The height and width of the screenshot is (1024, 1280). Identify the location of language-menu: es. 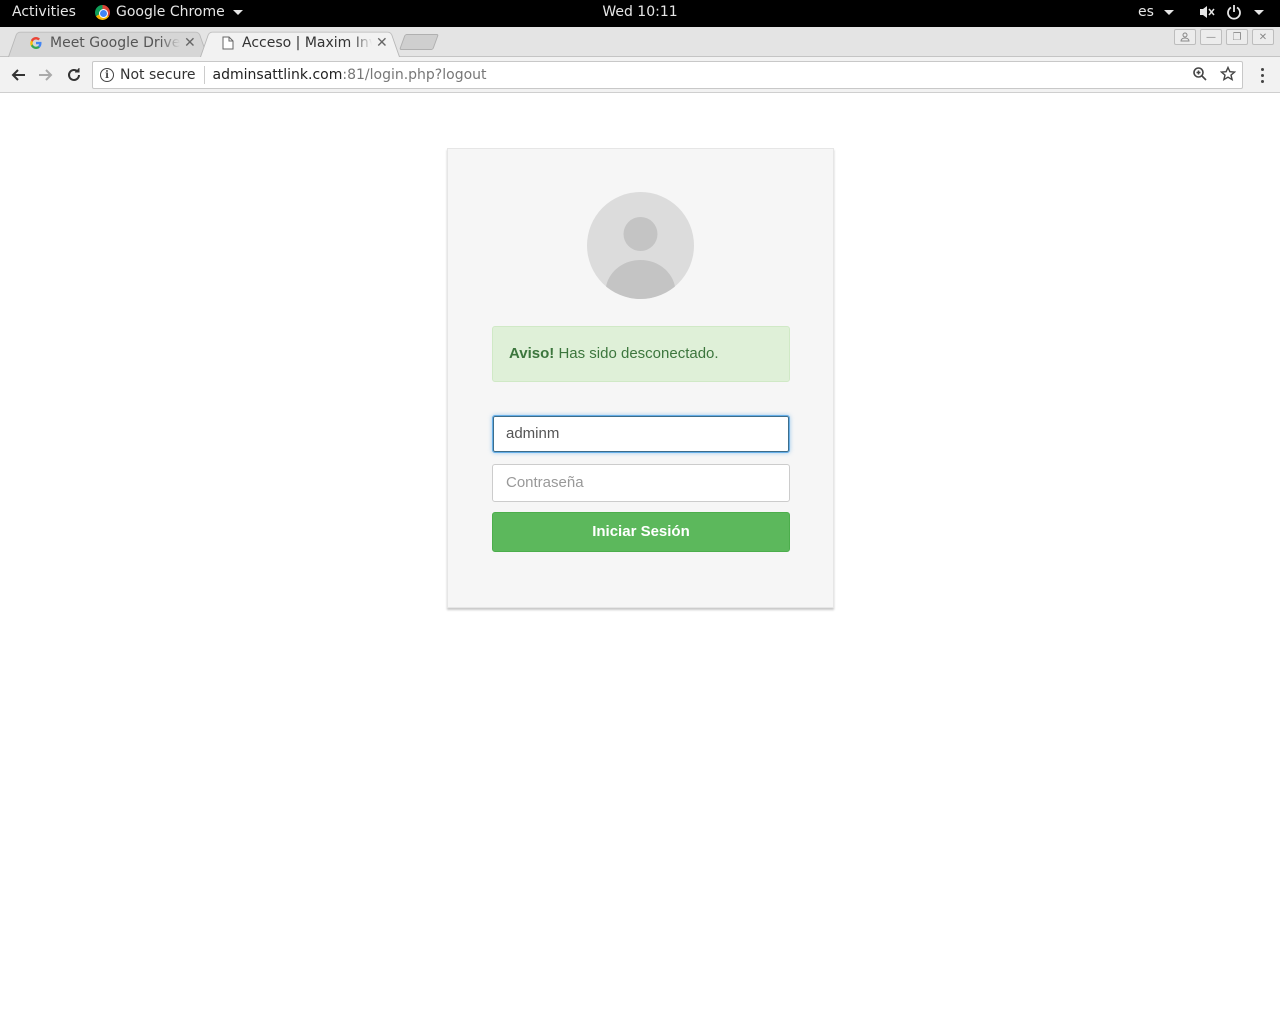
(1156, 12).